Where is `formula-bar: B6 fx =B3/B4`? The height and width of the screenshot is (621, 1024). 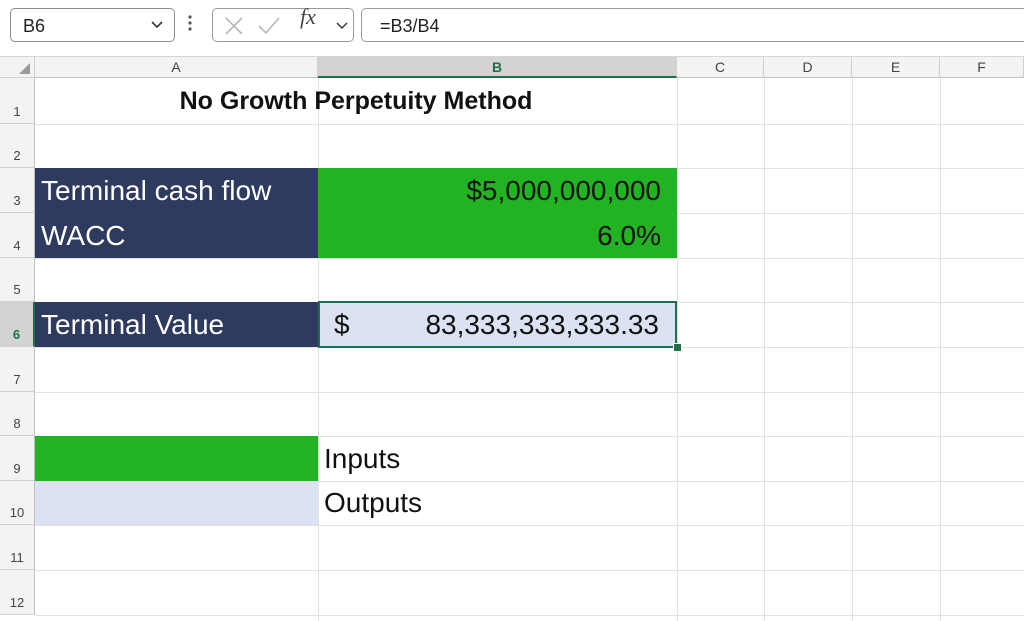 formula-bar: B6 fx =B3/B4 is located at coordinates (512, 28).